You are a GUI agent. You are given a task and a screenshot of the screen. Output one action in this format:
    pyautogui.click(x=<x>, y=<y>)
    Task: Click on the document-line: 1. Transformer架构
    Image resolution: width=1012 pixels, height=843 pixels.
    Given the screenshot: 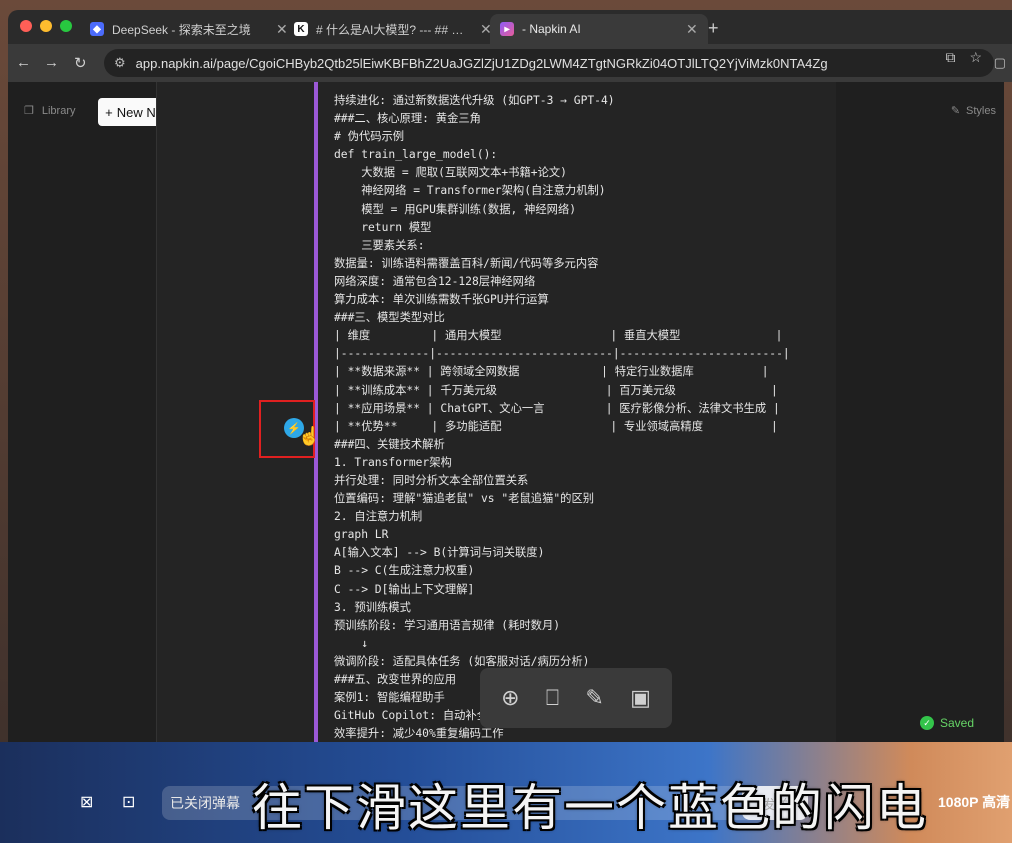 What is the action you would take?
    pyautogui.click(x=584, y=463)
    